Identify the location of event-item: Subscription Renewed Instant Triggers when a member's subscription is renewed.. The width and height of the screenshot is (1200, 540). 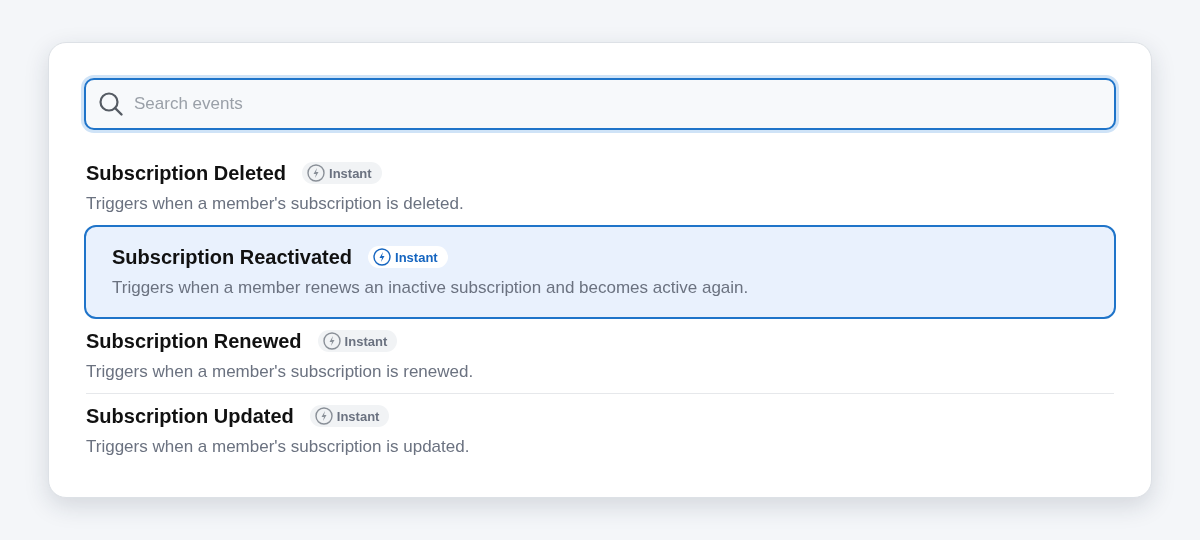
(600, 356).